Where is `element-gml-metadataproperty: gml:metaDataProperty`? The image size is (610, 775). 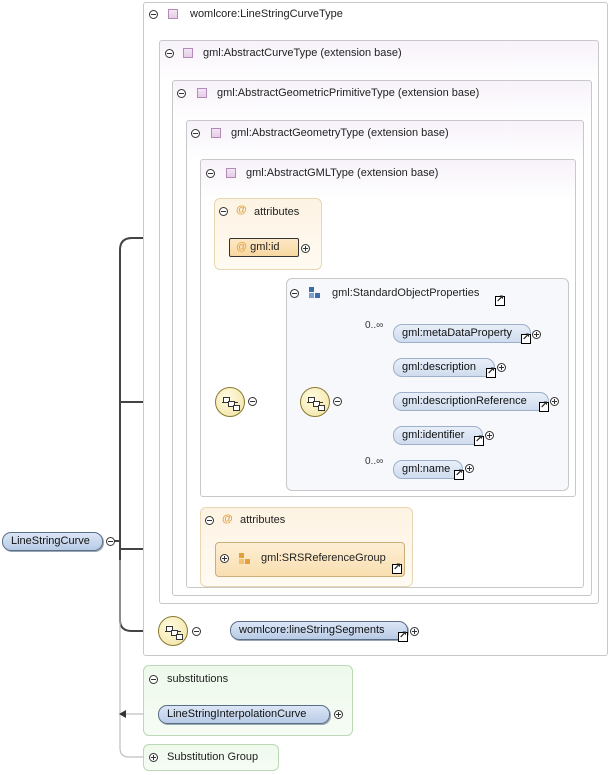 element-gml-metadataproperty: gml:metaDataProperty is located at coordinates (462, 333).